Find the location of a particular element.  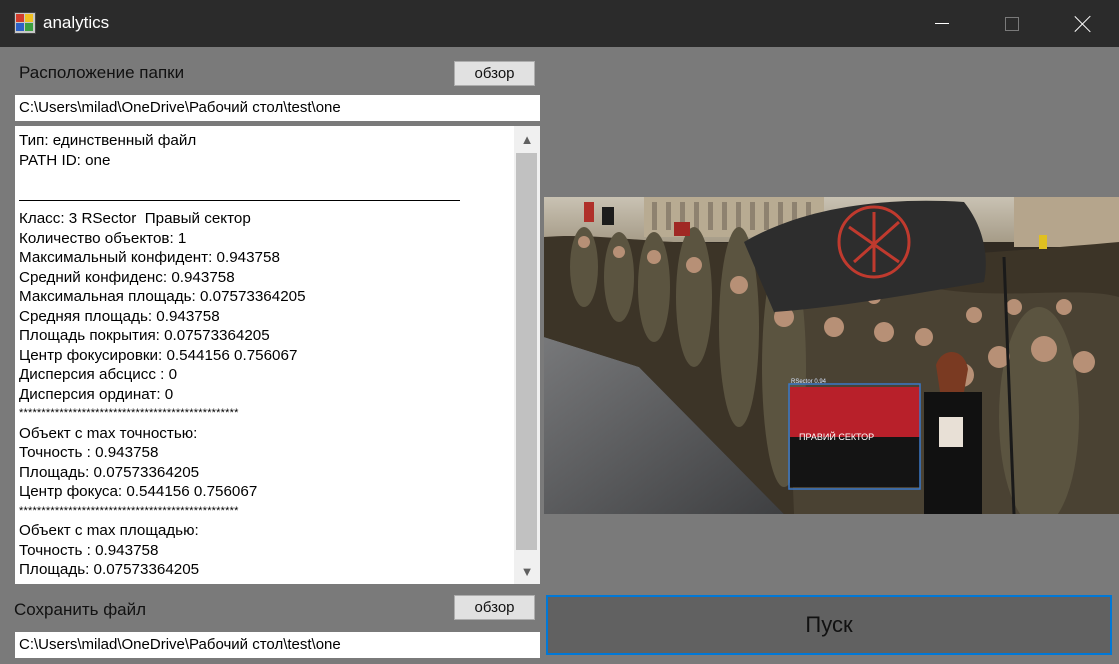

results-line: Центр фокусировки: 0.544156 0.756067 is located at coordinates (158, 355).